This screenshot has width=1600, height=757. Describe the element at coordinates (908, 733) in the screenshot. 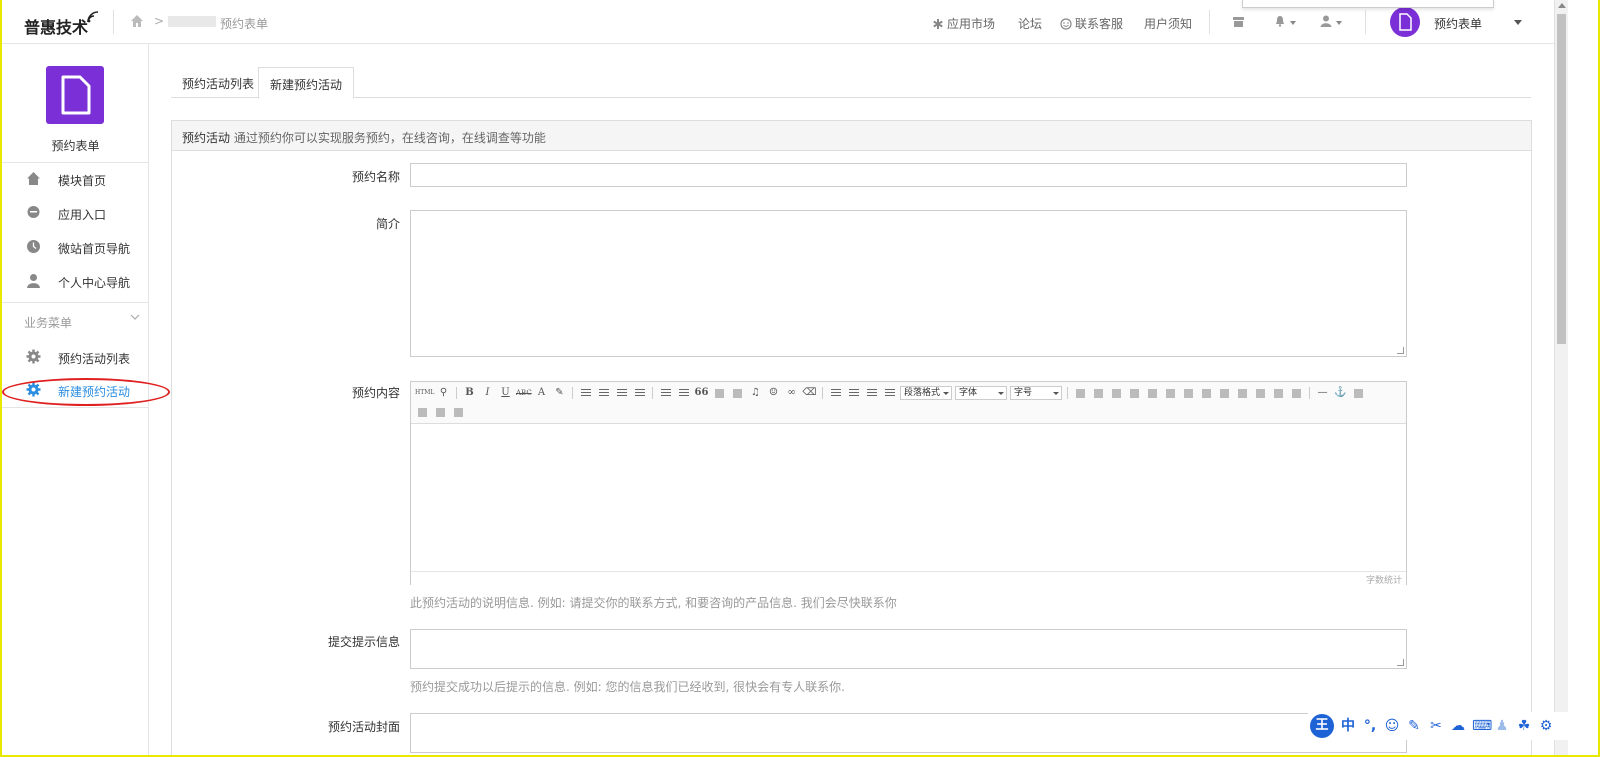

I see `cover-upload-field` at that location.